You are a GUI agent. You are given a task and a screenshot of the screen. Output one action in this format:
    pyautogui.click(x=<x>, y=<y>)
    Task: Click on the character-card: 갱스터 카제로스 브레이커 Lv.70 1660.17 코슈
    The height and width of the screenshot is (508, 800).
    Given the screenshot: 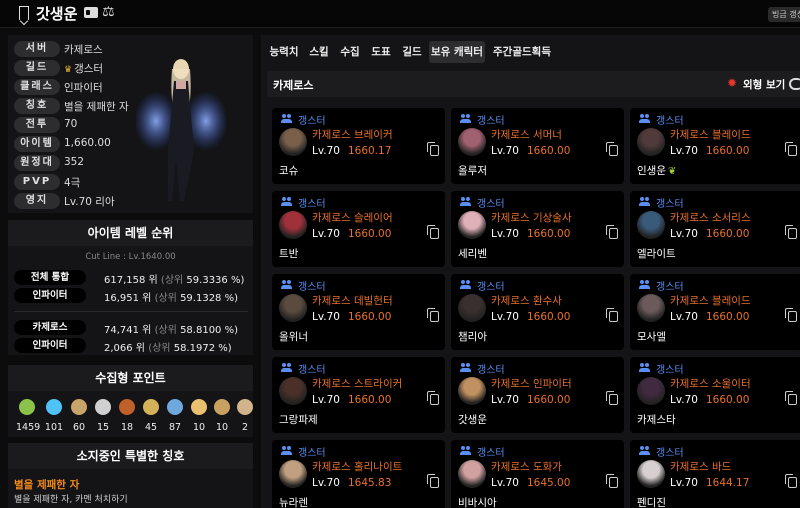 What is the action you would take?
    pyautogui.click(x=358, y=146)
    